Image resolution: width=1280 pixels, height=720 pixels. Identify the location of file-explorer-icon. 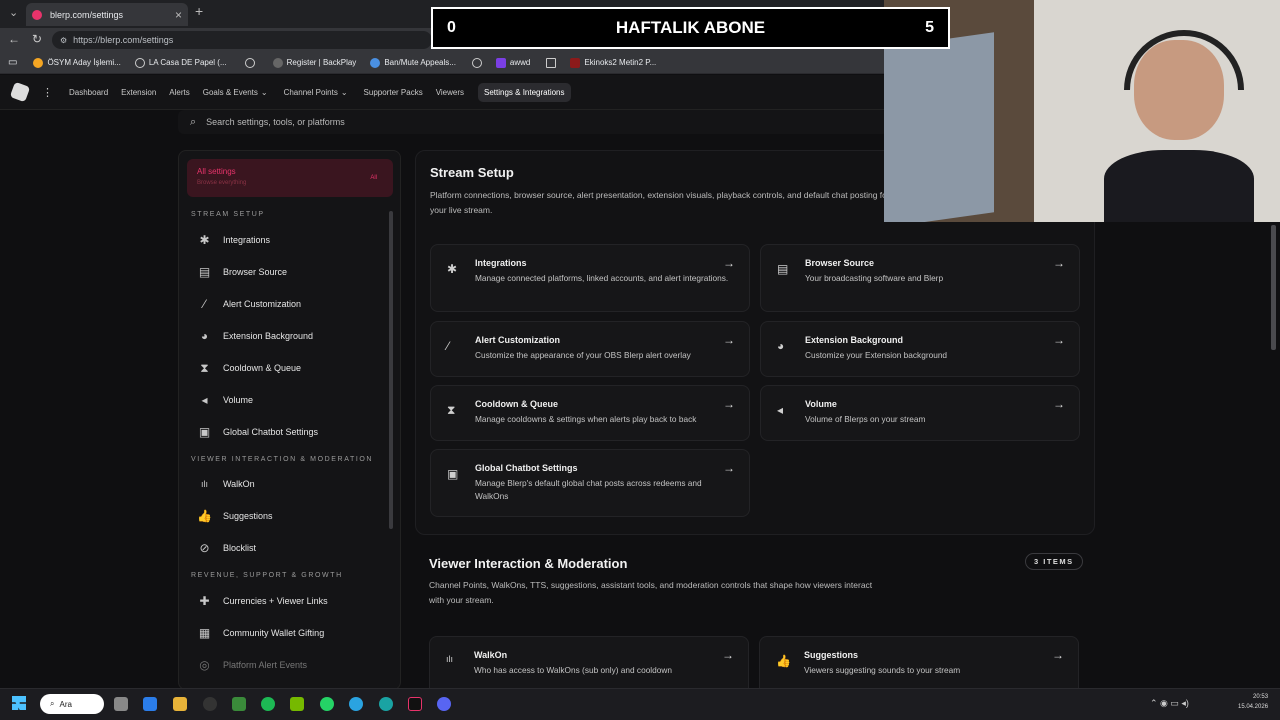
(180, 704).